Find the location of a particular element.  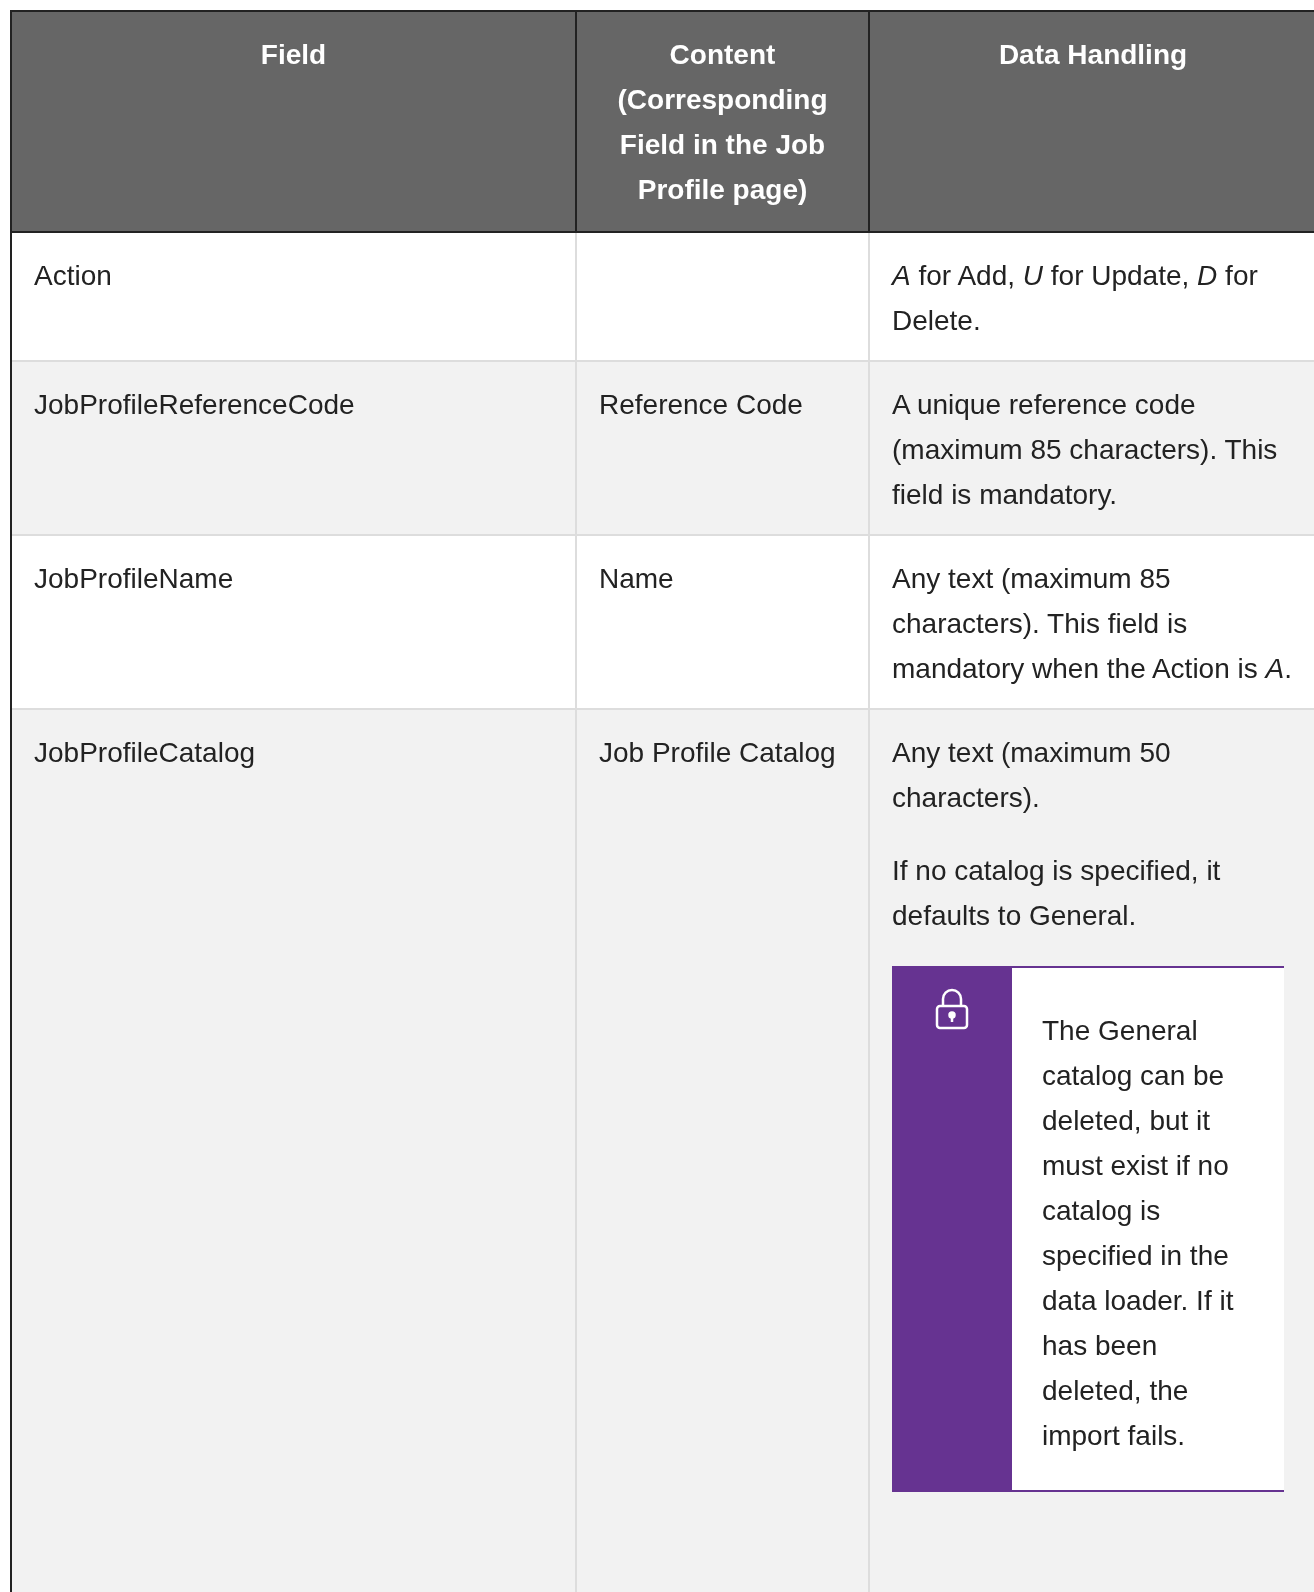

table-cell: Reference Code is located at coordinates (723, 449).